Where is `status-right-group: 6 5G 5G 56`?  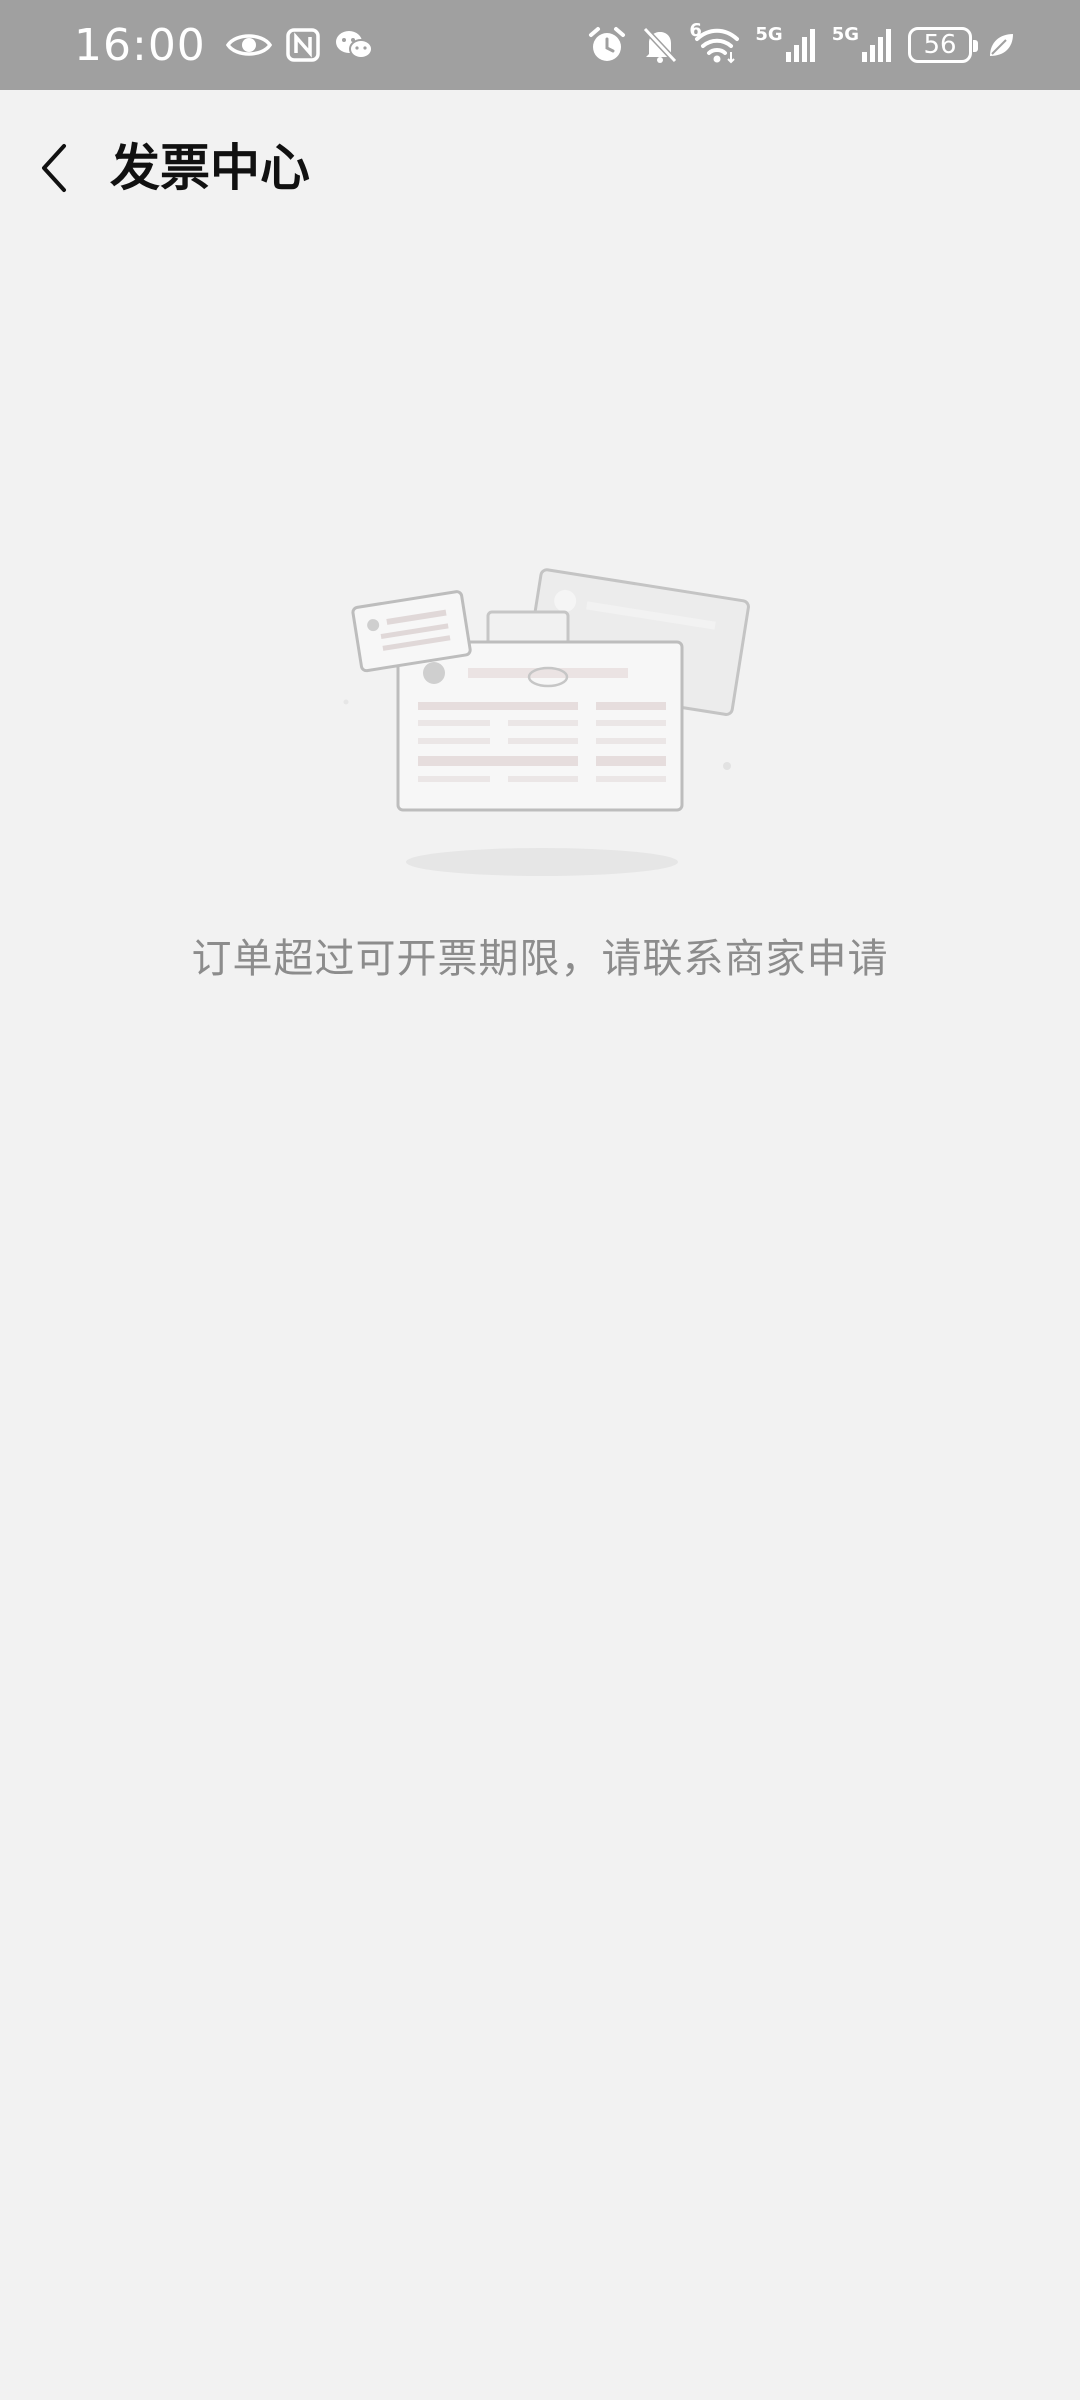
status-right-group: 6 5G 5G 56 is located at coordinates (801, 45).